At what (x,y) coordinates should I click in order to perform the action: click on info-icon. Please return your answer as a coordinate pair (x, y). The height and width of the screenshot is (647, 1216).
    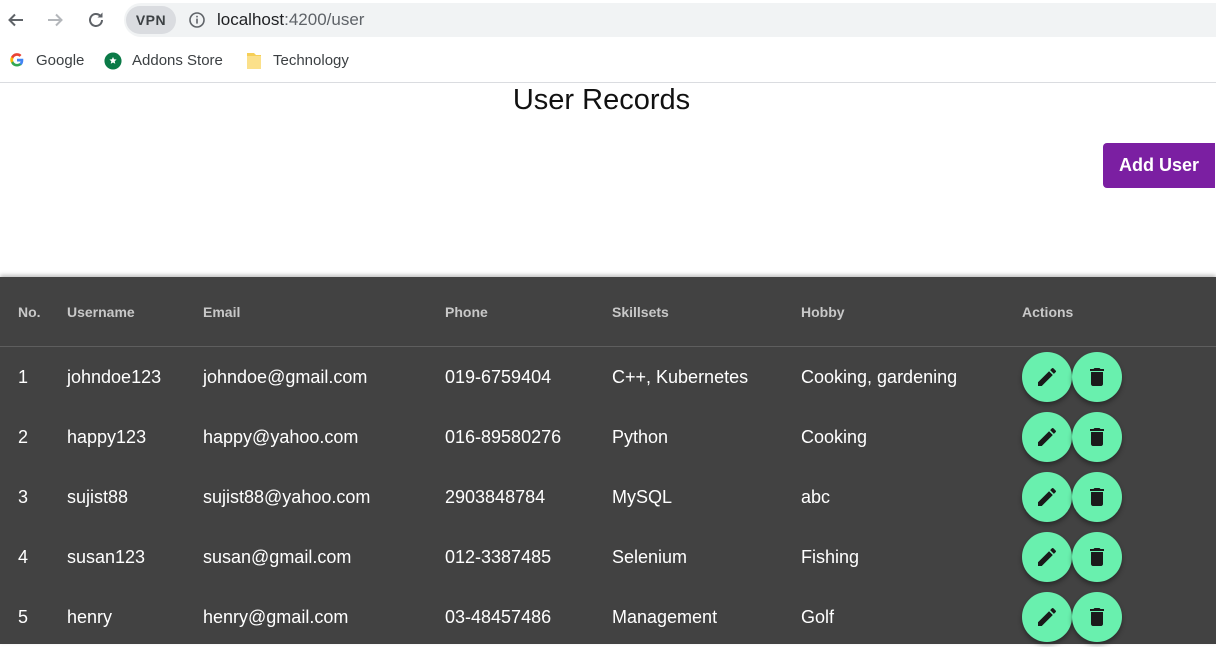
    Looking at the image, I should click on (197, 20).